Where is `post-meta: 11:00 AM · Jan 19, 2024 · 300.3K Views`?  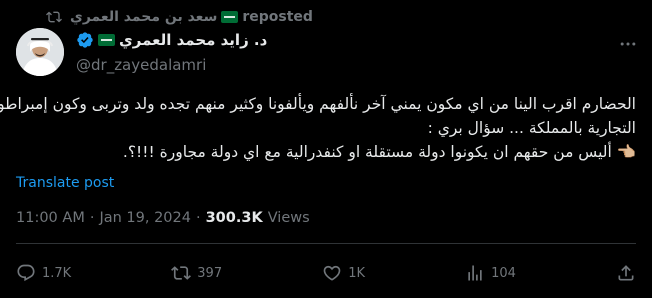
post-meta: 11:00 AM · Jan 19, 2024 · 300.3K Views is located at coordinates (163, 218).